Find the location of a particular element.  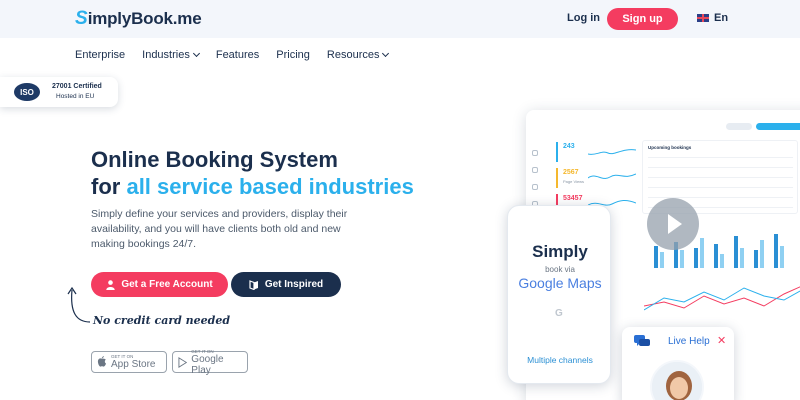

nav-label: Industries is located at coordinates (166, 55).